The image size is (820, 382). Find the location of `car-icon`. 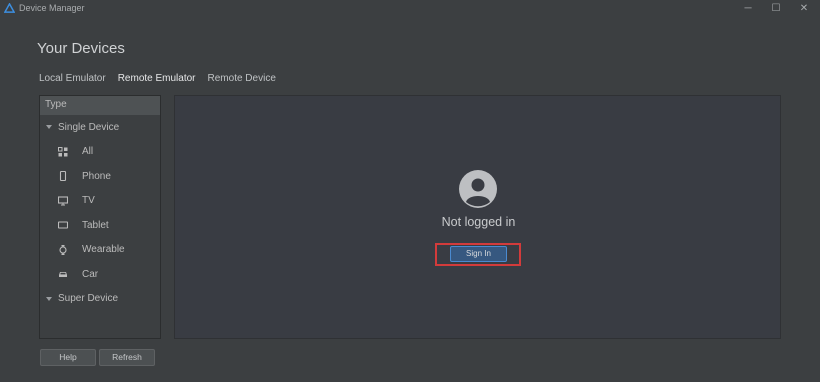

car-icon is located at coordinates (63, 274).